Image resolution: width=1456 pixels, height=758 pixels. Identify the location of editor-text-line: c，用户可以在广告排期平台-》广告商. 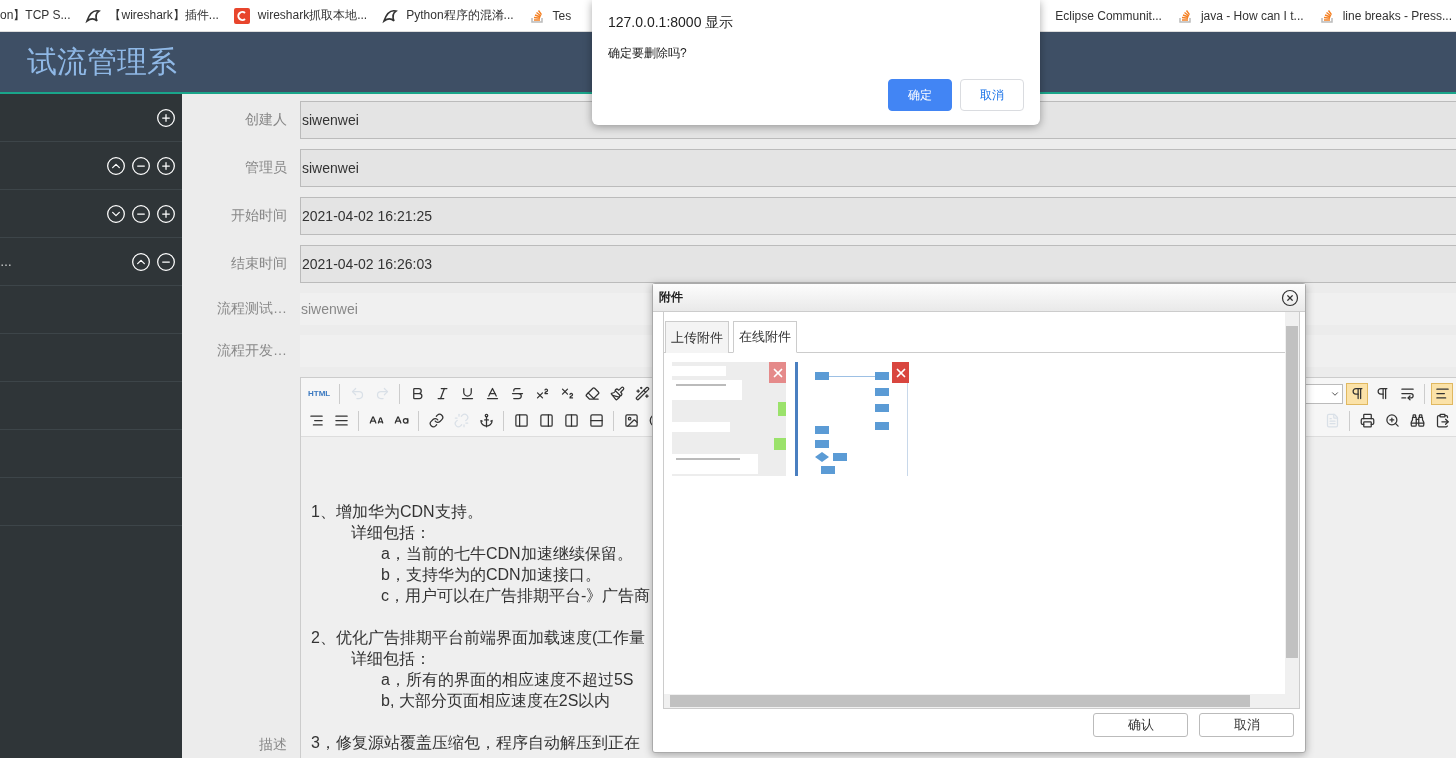
(516, 596).